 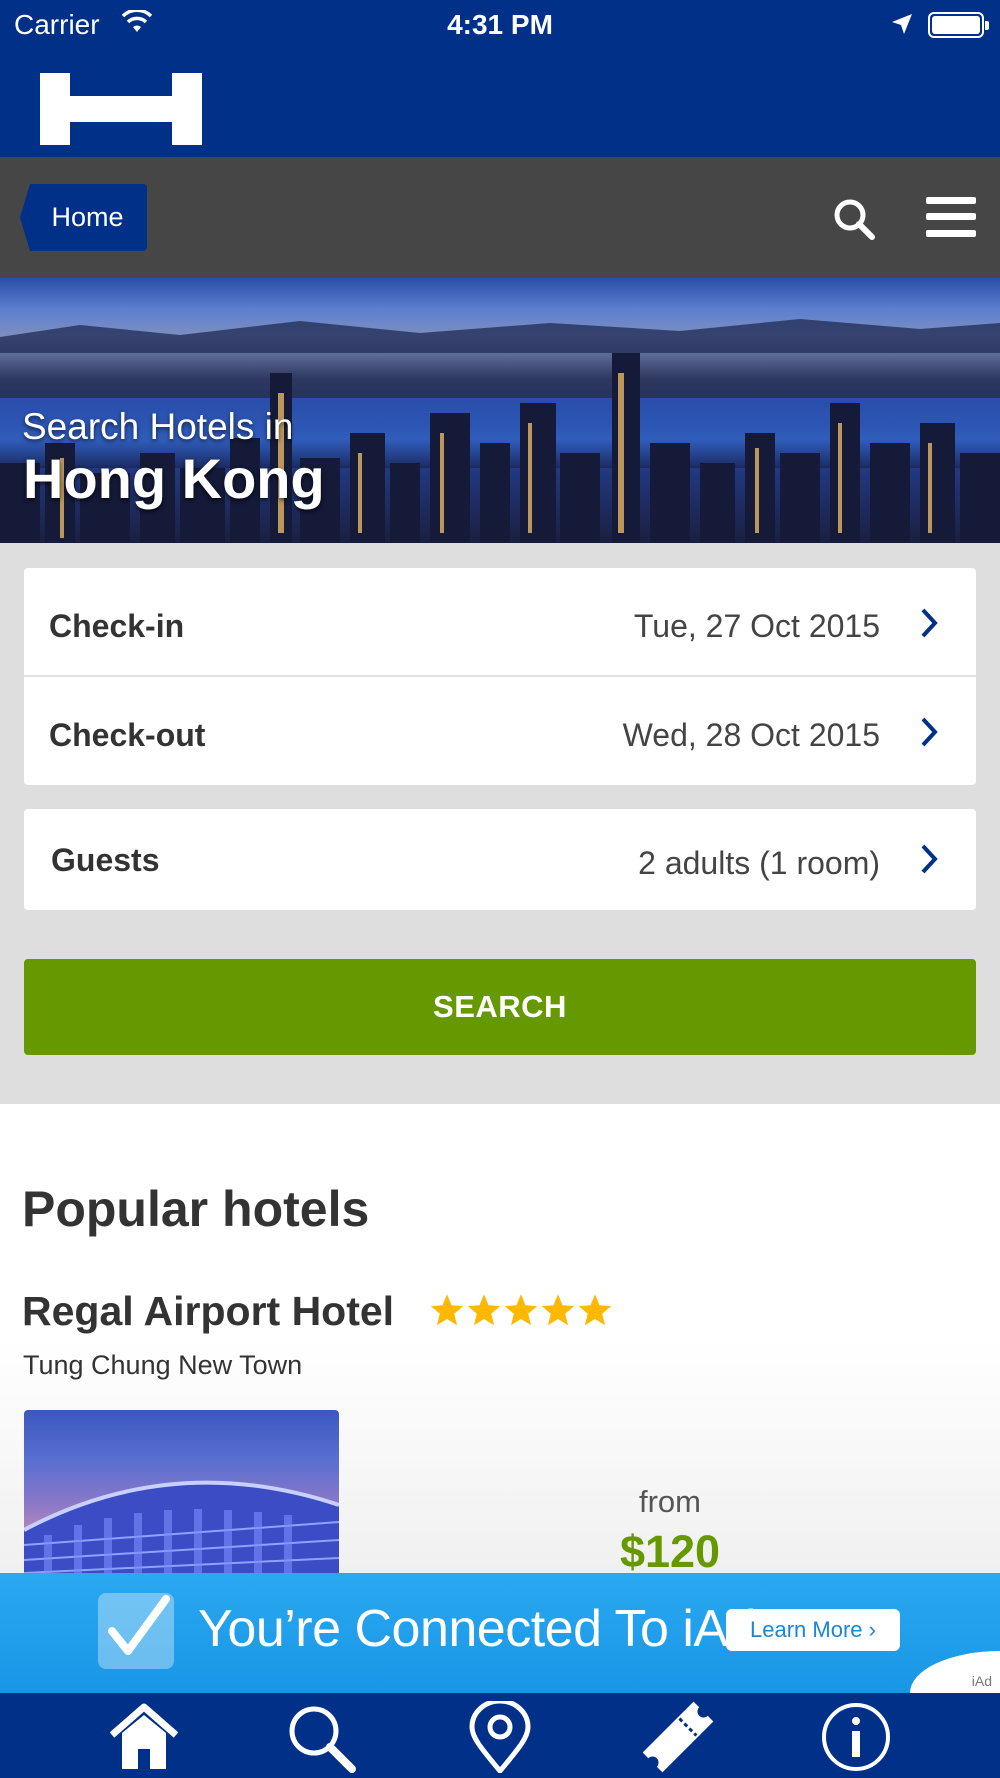 What do you see at coordinates (670, 1551) in the screenshot?
I see `hotel-price: $120` at bounding box center [670, 1551].